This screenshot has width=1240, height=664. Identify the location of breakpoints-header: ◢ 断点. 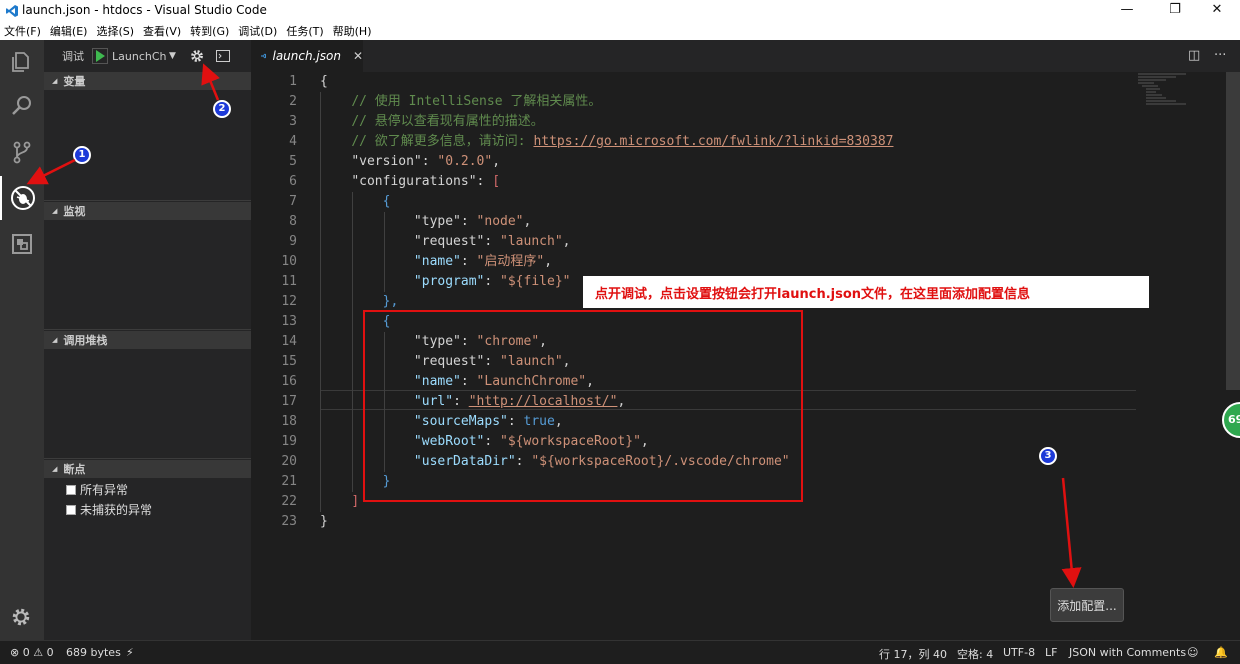
(147, 469).